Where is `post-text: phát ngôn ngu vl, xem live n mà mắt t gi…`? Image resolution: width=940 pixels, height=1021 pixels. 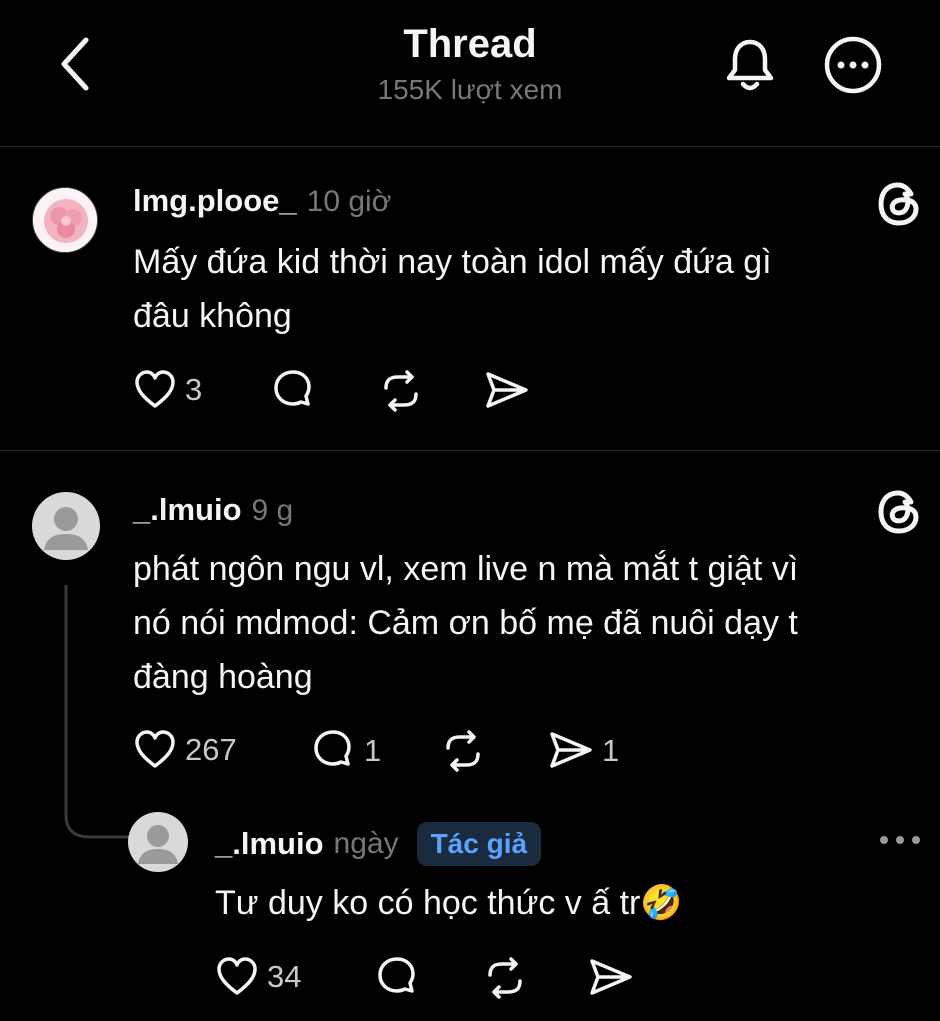 post-text: phát ngôn ngu vl, xem live n mà mắt t gi… is located at coordinates (523, 623).